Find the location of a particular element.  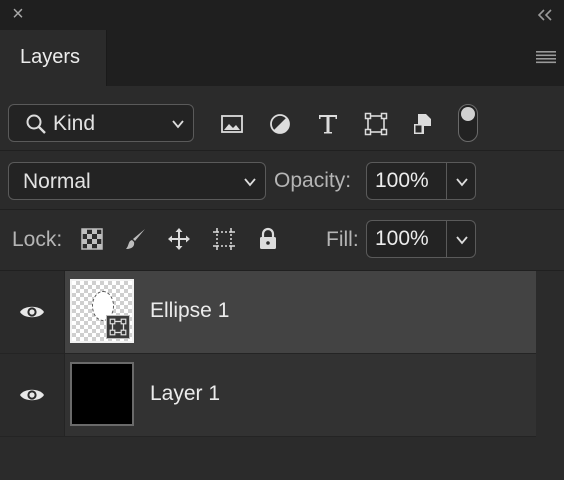

smart-object-filter-icon is located at coordinates (424, 124).